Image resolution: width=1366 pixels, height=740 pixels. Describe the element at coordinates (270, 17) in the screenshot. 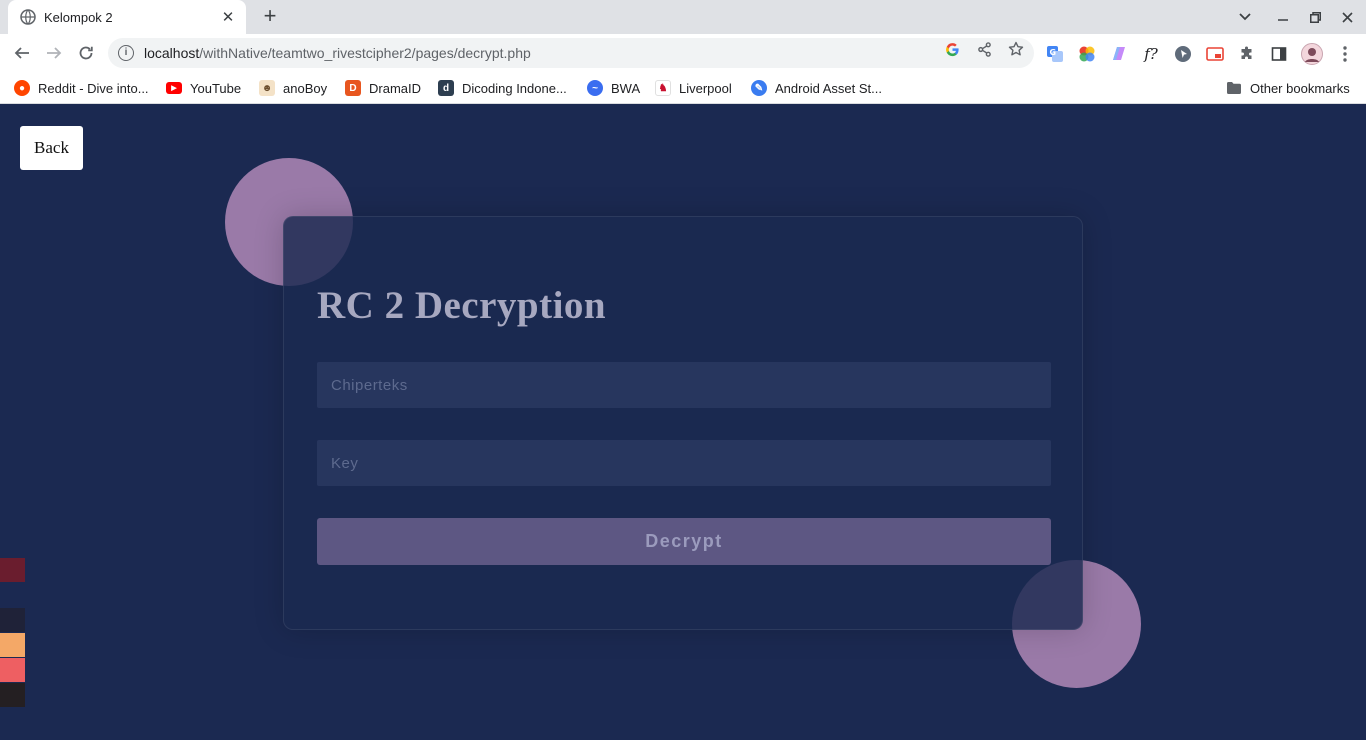

I see `new-tab-button: +` at that location.